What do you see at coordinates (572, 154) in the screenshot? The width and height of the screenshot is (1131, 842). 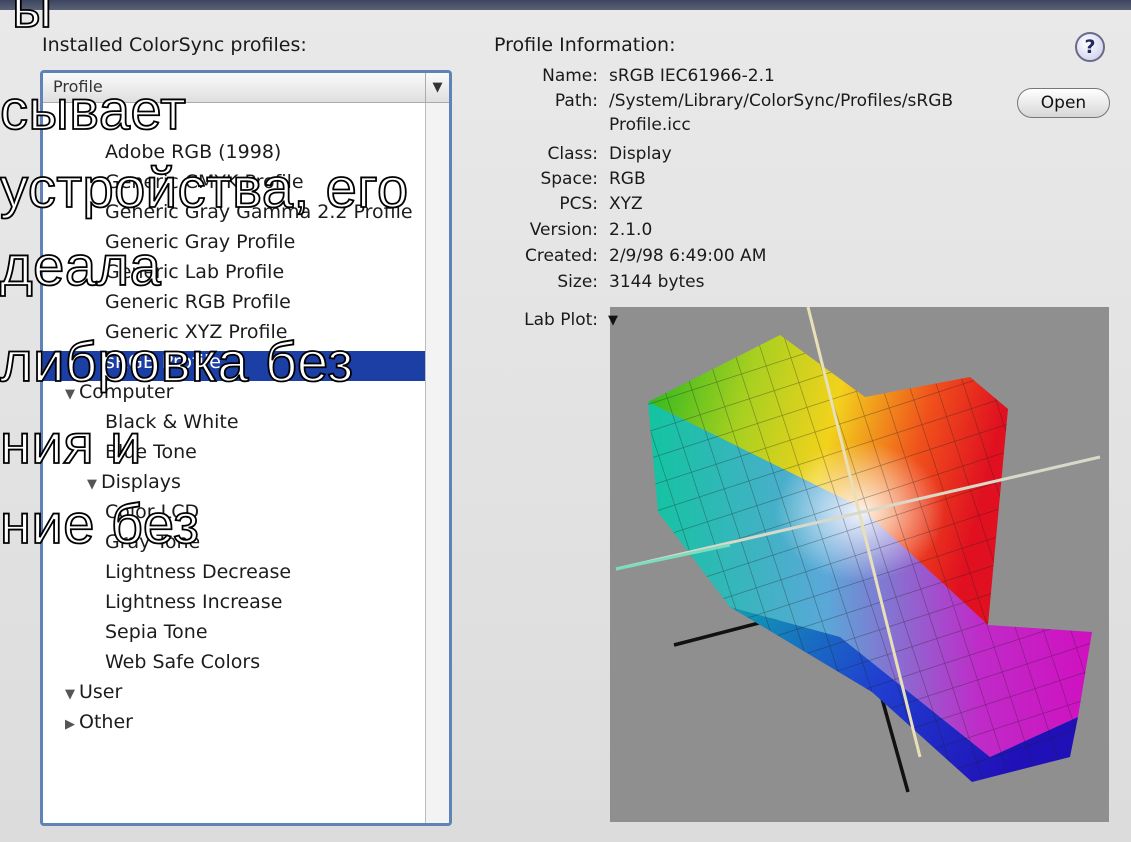 I see `class-key: Class:` at bounding box center [572, 154].